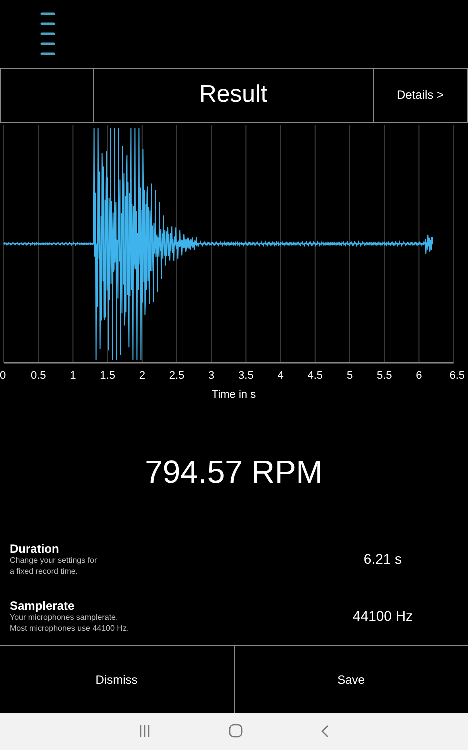  Describe the element at coordinates (145, 731) in the screenshot. I see `recent-apps-icon` at that location.